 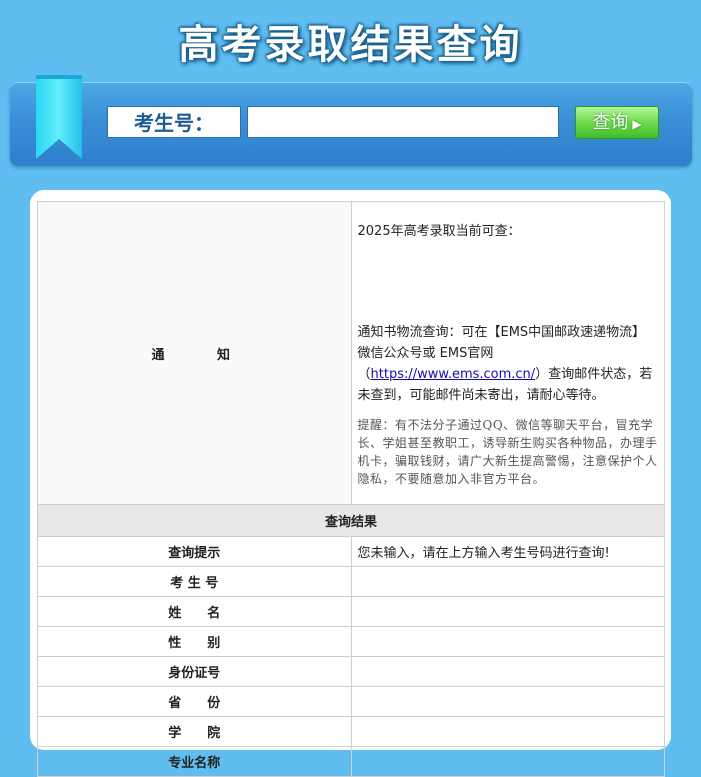 I want to click on page-title: 高考录取结果查询, so click(x=350, y=45).